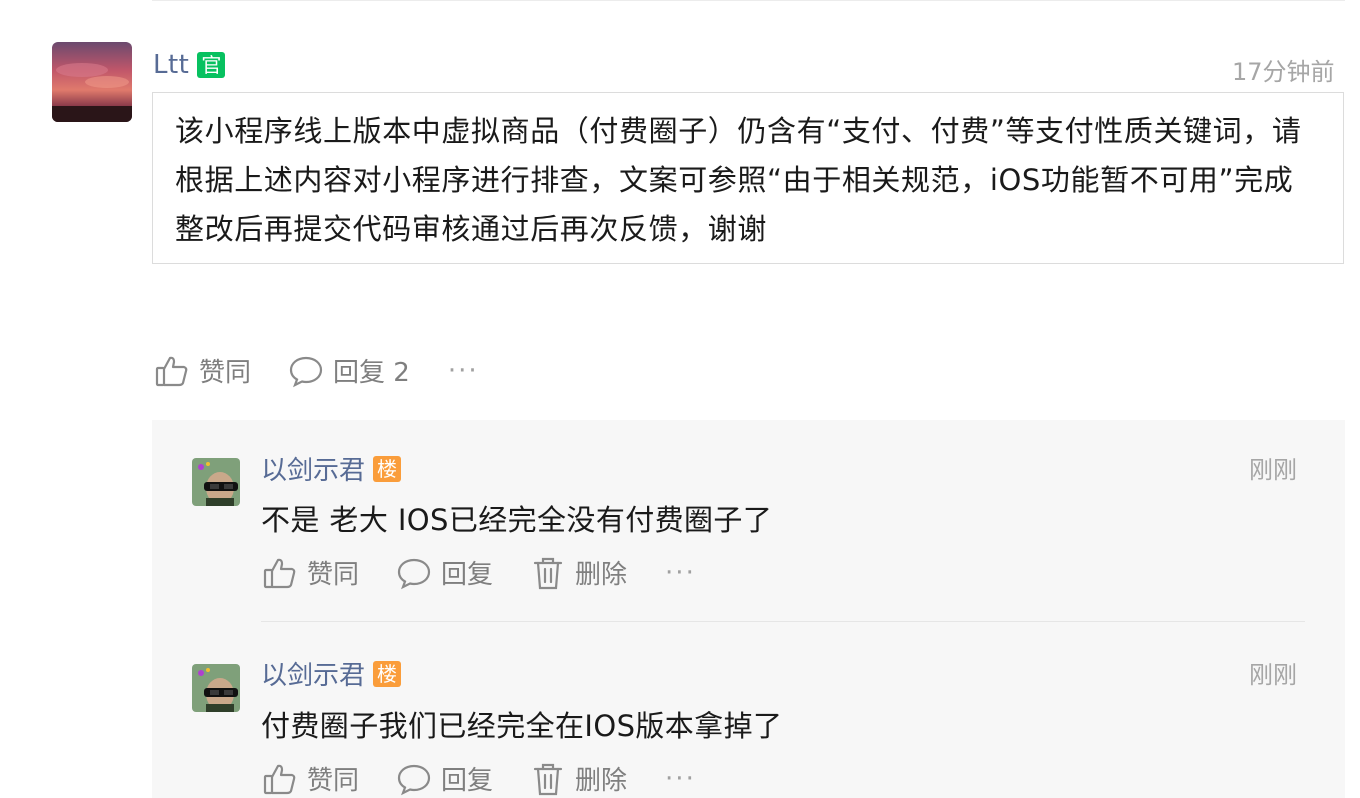 The height and width of the screenshot is (798, 1360). I want to click on author-name: Ltt, so click(171, 65).